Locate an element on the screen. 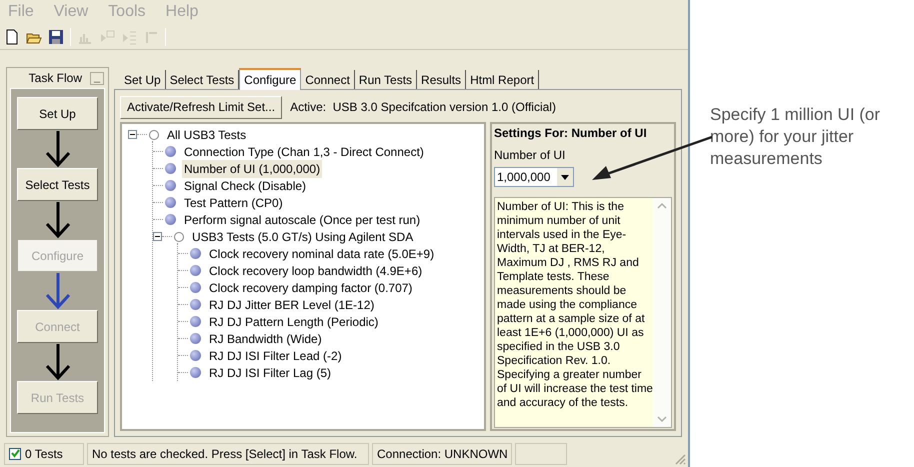 The image size is (914, 467). settings-title: Settings For: Number of UI is located at coordinates (571, 133).